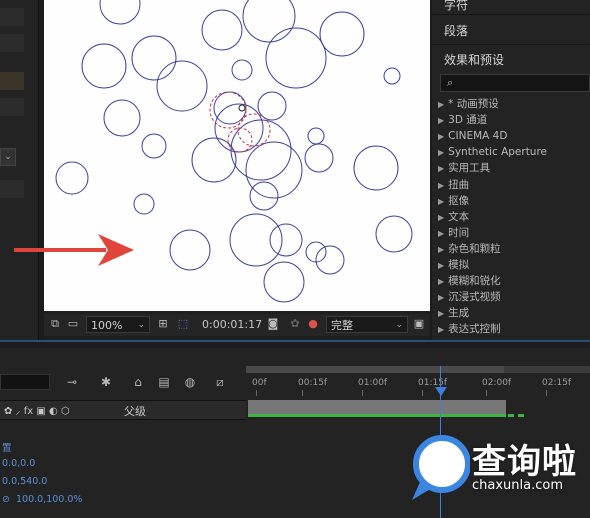 The height and width of the screenshot is (518, 590). Describe the element at coordinates (459, 313) in the screenshot. I see `effects-category-label: 生成` at that location.